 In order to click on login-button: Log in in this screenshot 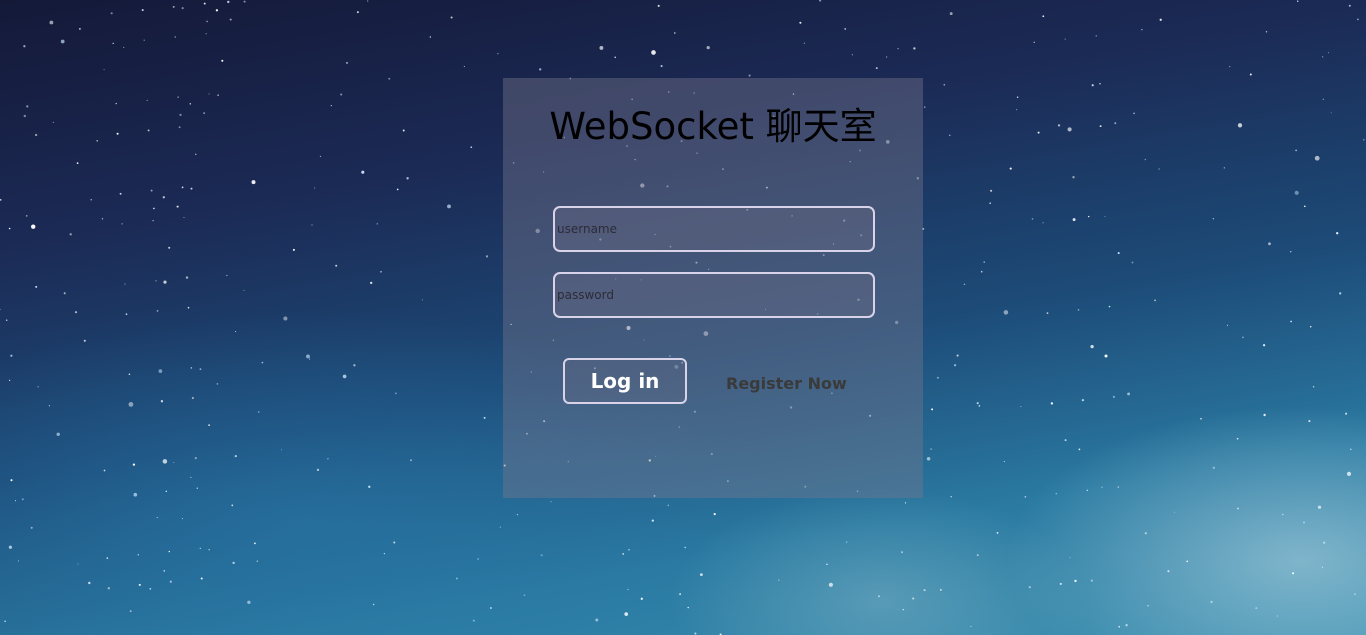, I will do `click(625, 381)`.